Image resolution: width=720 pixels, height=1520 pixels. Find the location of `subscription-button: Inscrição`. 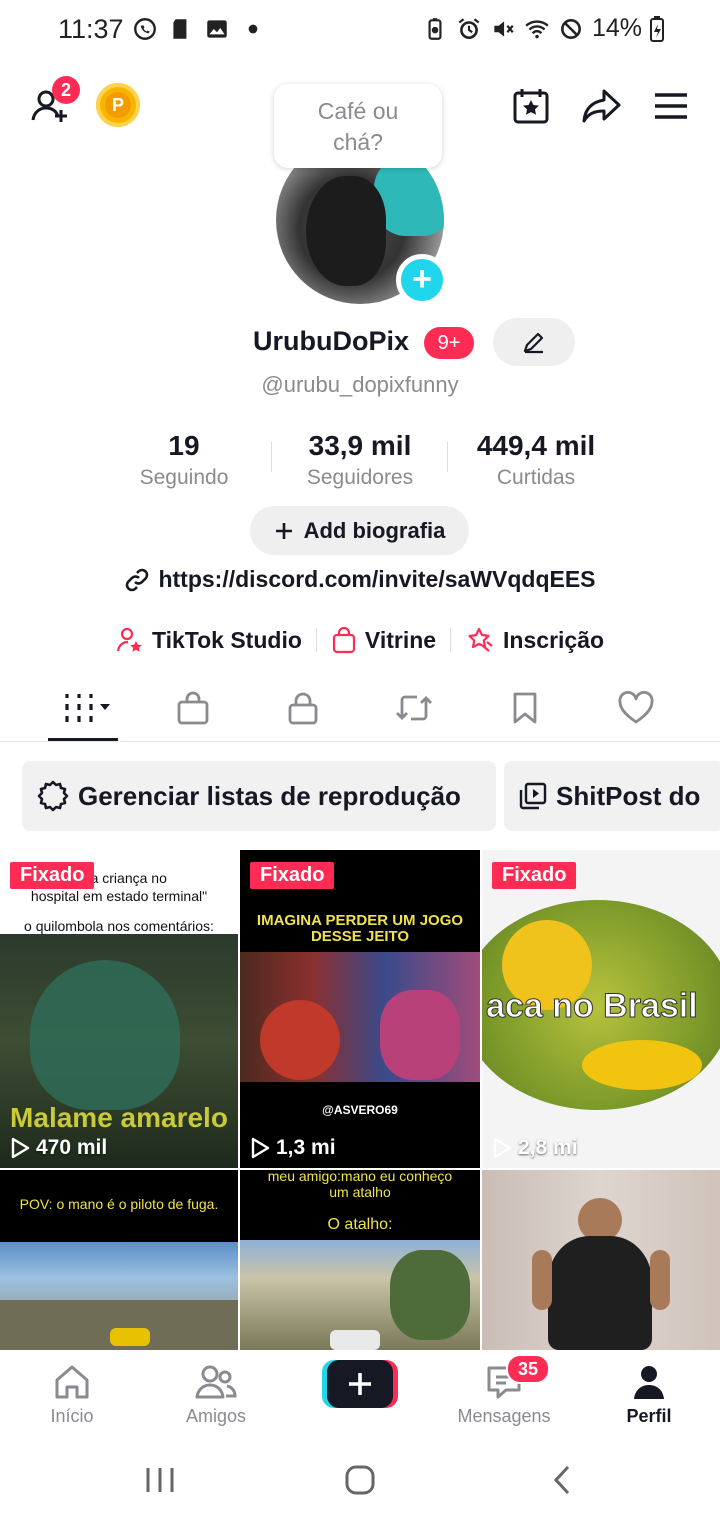

subscription-button: Inscrição is located at coordinates (534, 640).